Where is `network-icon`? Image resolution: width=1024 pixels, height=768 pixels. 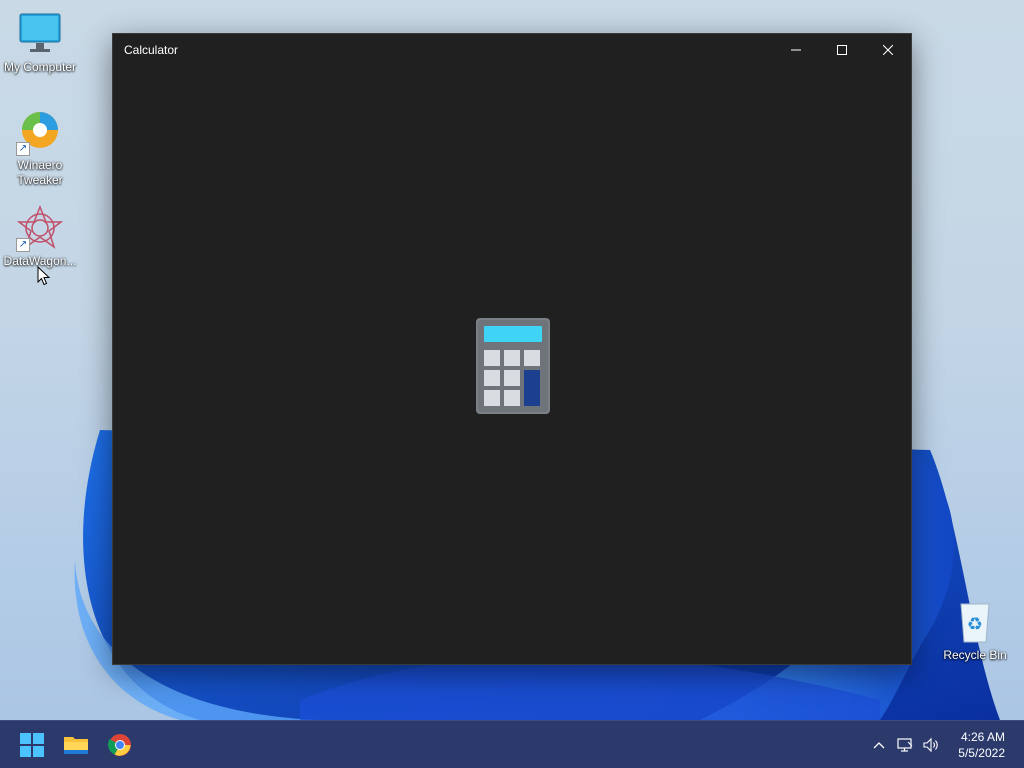
network-icon is located at coordinates (905, 745).